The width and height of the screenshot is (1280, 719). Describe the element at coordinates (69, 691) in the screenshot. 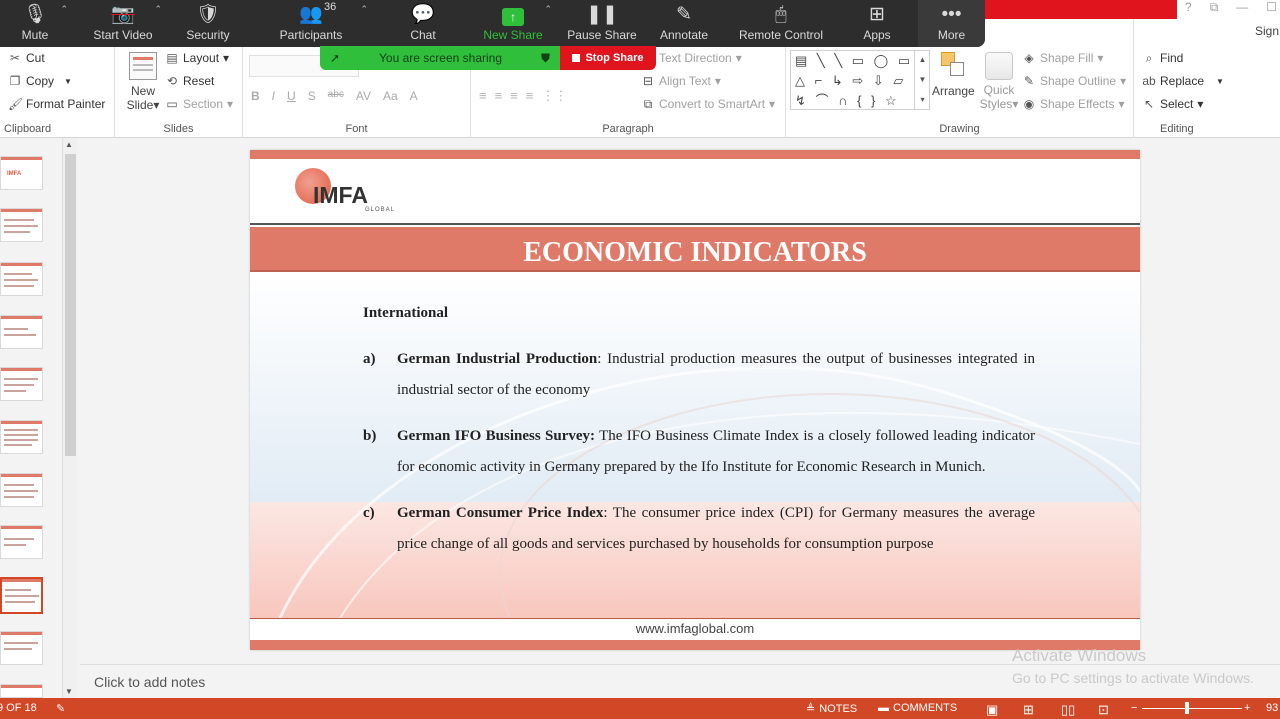

I see `scroll-down-icon: ▼` at that location.